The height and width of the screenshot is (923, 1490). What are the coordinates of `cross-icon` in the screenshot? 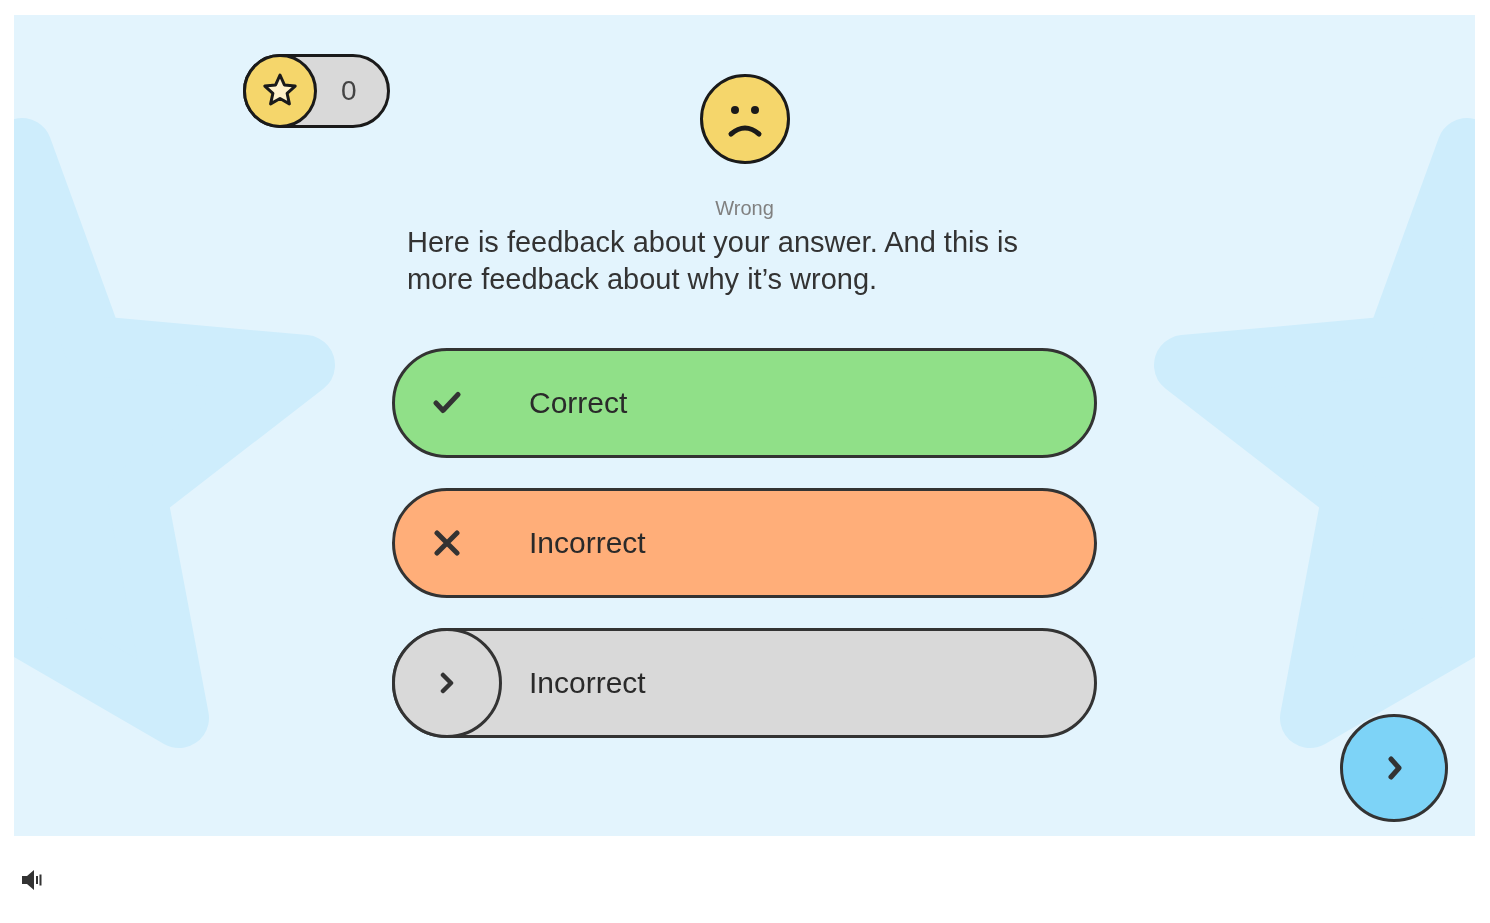 It's located at (447, 543).